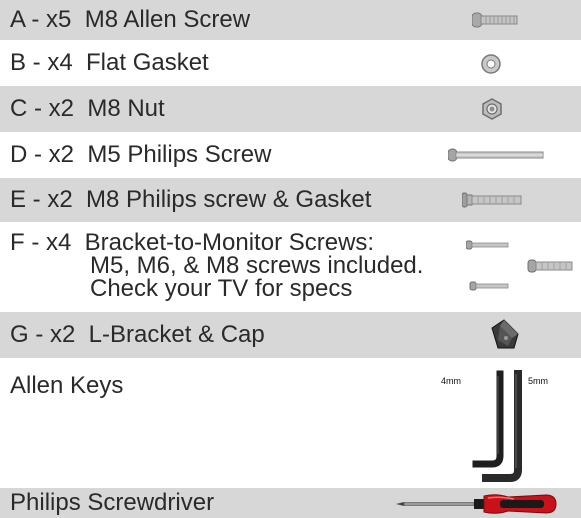 This screenshot has height=518, width=581. What do you see at coordinates (492, 109) in the screenshot?
I see `nut-icon` at bounding box center [492, 109].